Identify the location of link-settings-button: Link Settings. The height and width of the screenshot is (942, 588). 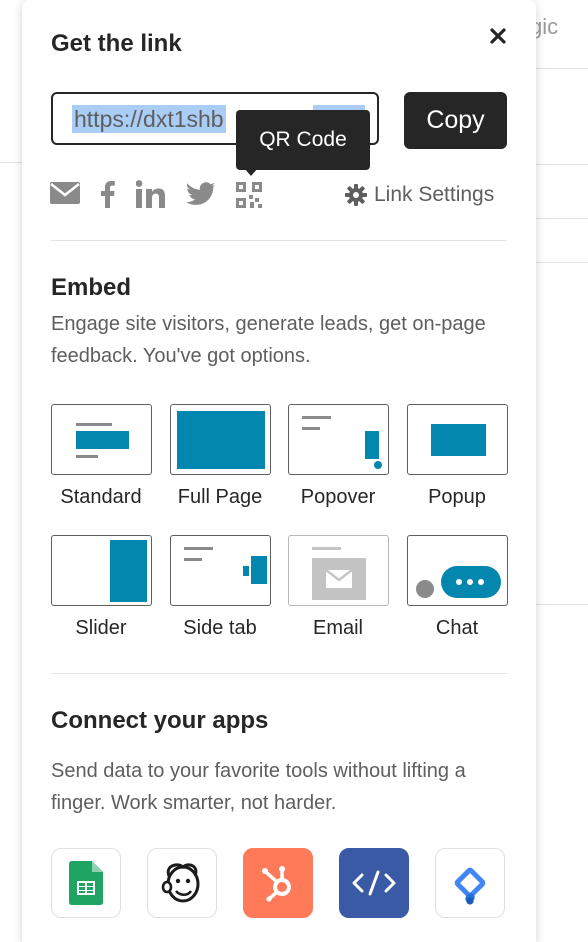
(419, 195).